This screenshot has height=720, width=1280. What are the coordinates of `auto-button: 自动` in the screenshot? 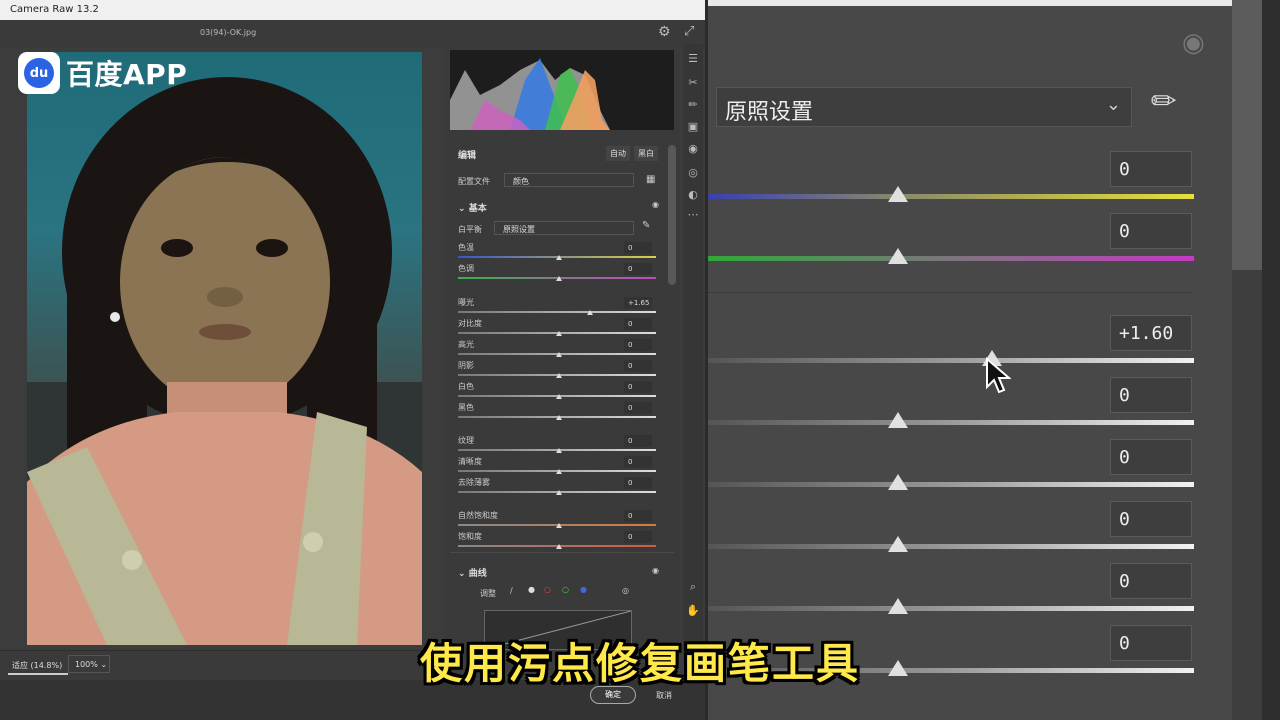 It's located at (618, 153).